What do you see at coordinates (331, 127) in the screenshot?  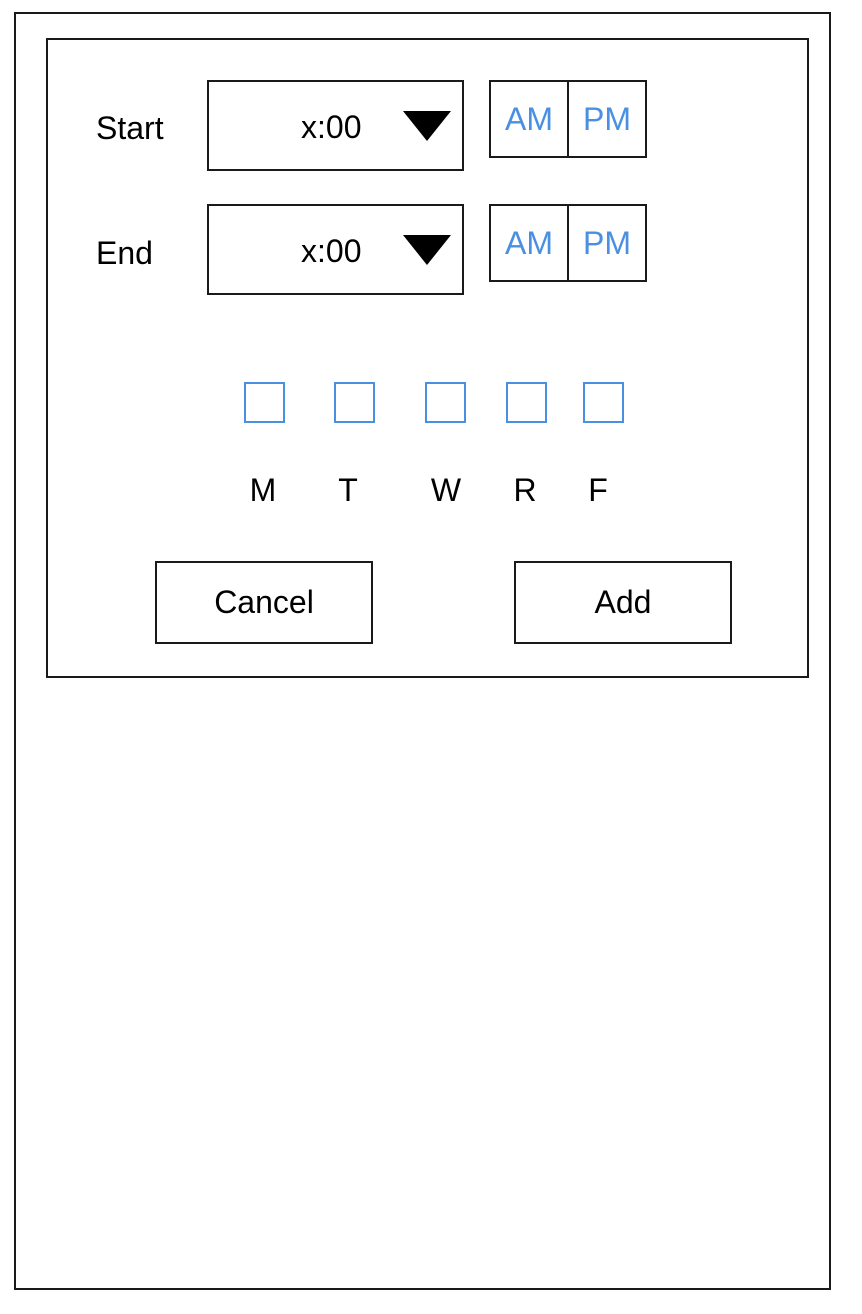 I see `start-time-value: x:00` at bounding box center [331, 127].